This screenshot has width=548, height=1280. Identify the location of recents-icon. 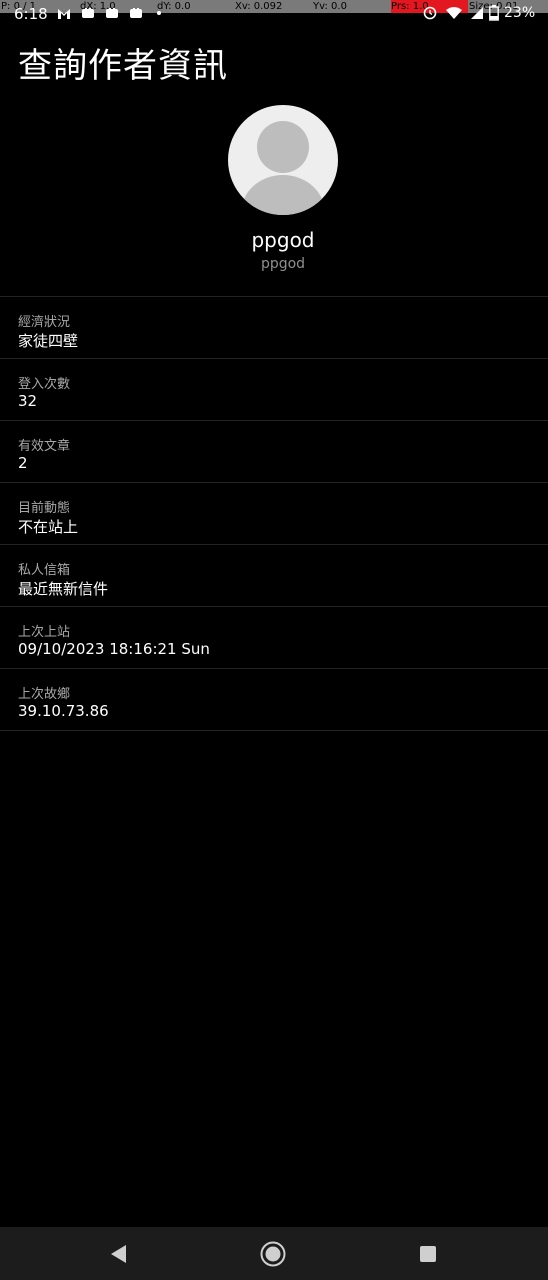
(428, 1254).